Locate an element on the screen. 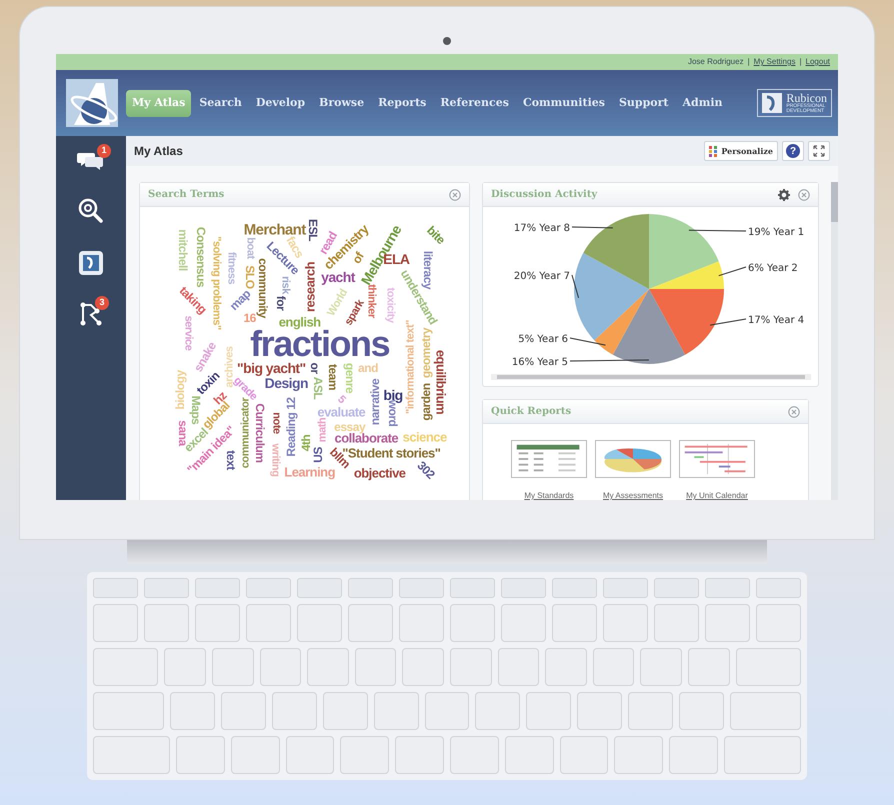 This screenshot has height=805, width=894. search-term: bite is located at coordinates (436, 235).